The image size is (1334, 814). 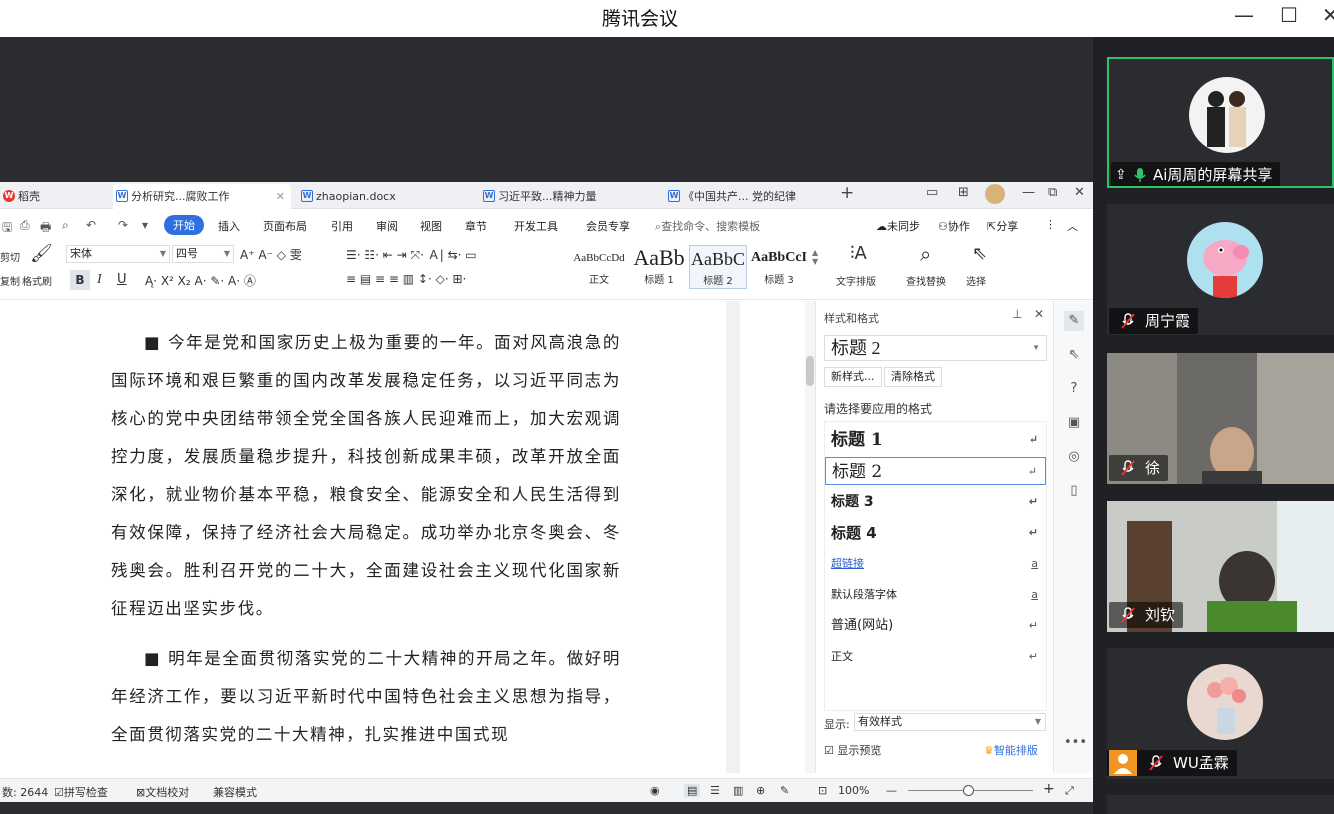 I want to click on save-icon: 🖫, so click(x=7, y=228).